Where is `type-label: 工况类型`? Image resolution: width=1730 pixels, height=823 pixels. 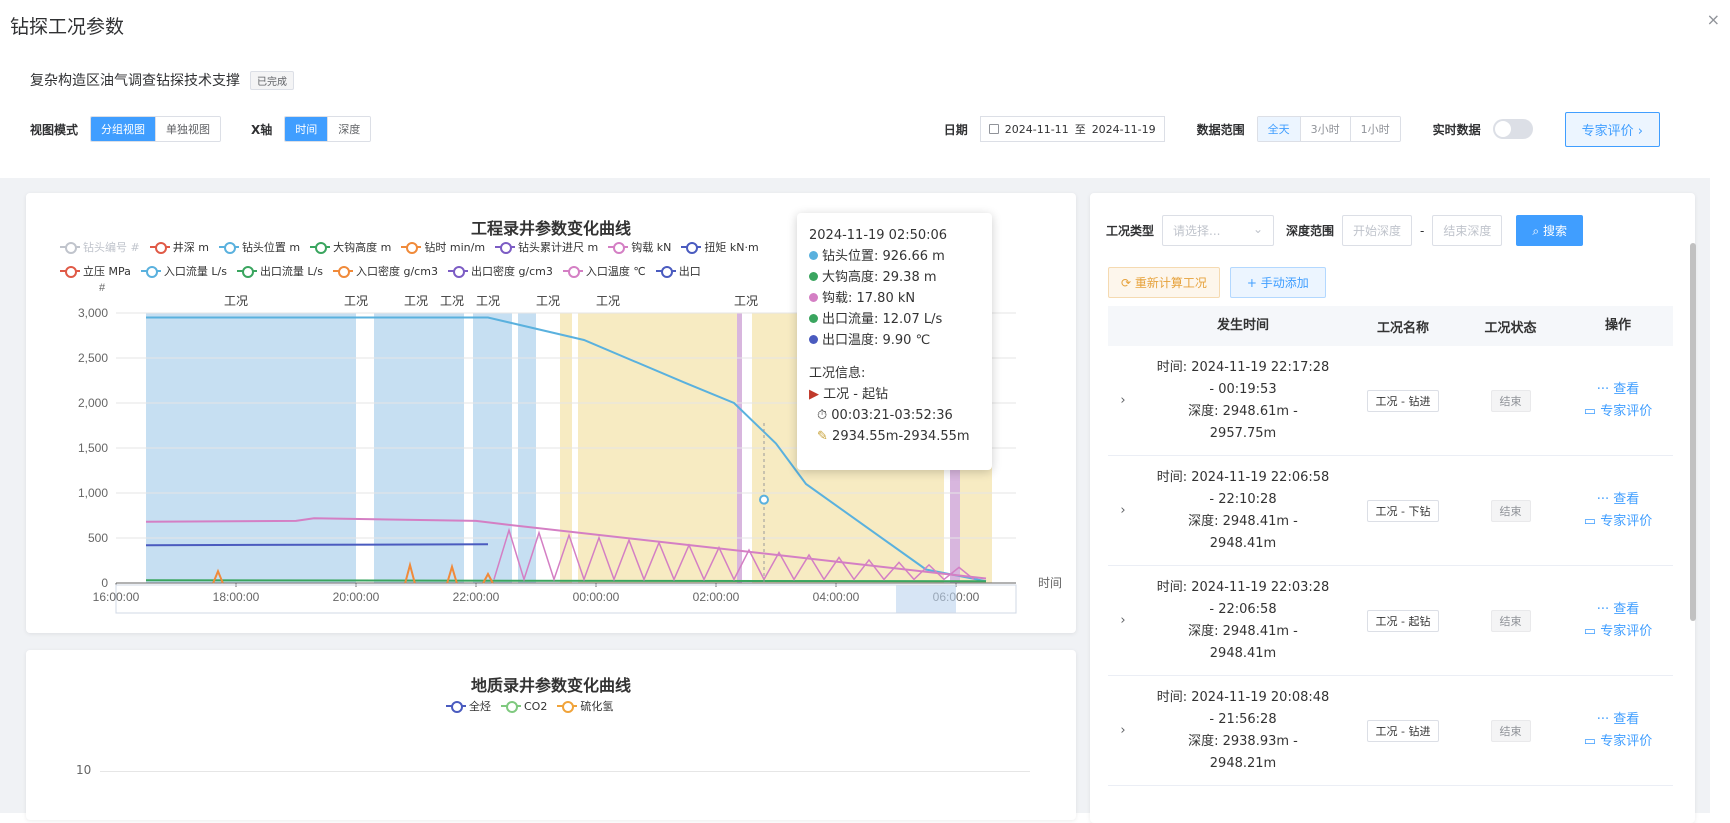
type-label: 工况类型 is located at coordinates (1130, 231).